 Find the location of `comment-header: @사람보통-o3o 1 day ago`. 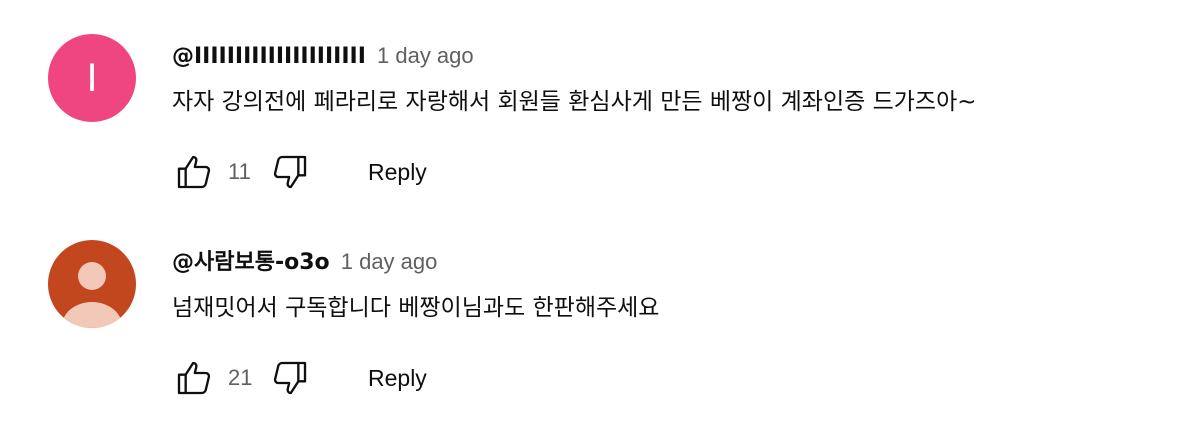

comment-header: @사람보통-o3o 1 day ago is located at coordinates (304, 263).